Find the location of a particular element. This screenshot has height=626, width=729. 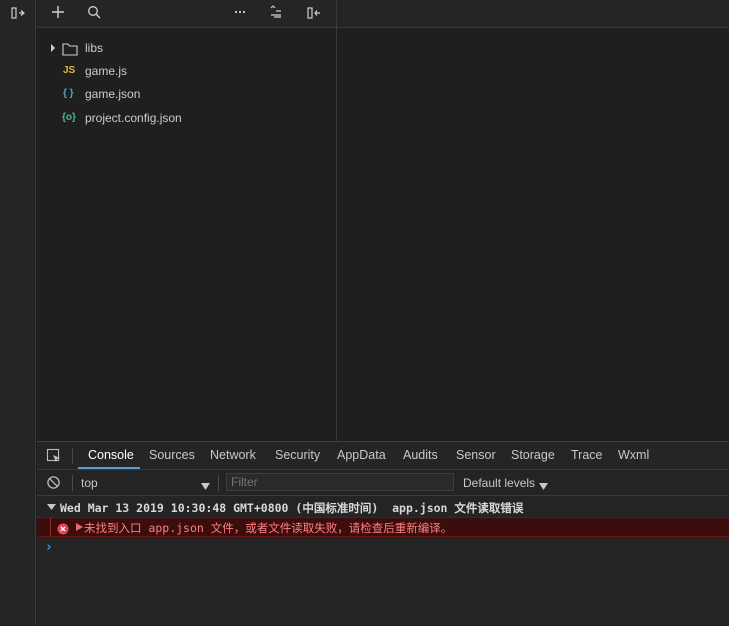

json-icon: { } is located at coordinates (68, 93).